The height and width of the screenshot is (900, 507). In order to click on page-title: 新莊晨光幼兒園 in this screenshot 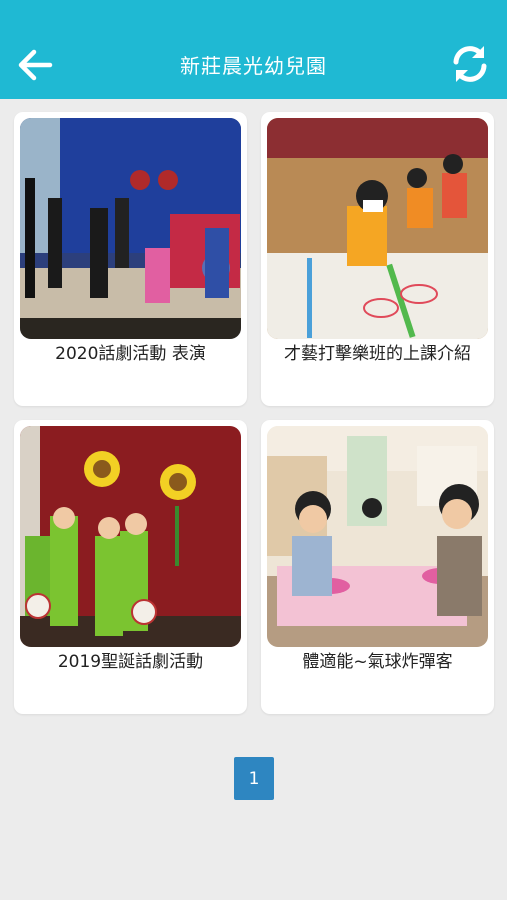, I will do `click(253, 66)`.